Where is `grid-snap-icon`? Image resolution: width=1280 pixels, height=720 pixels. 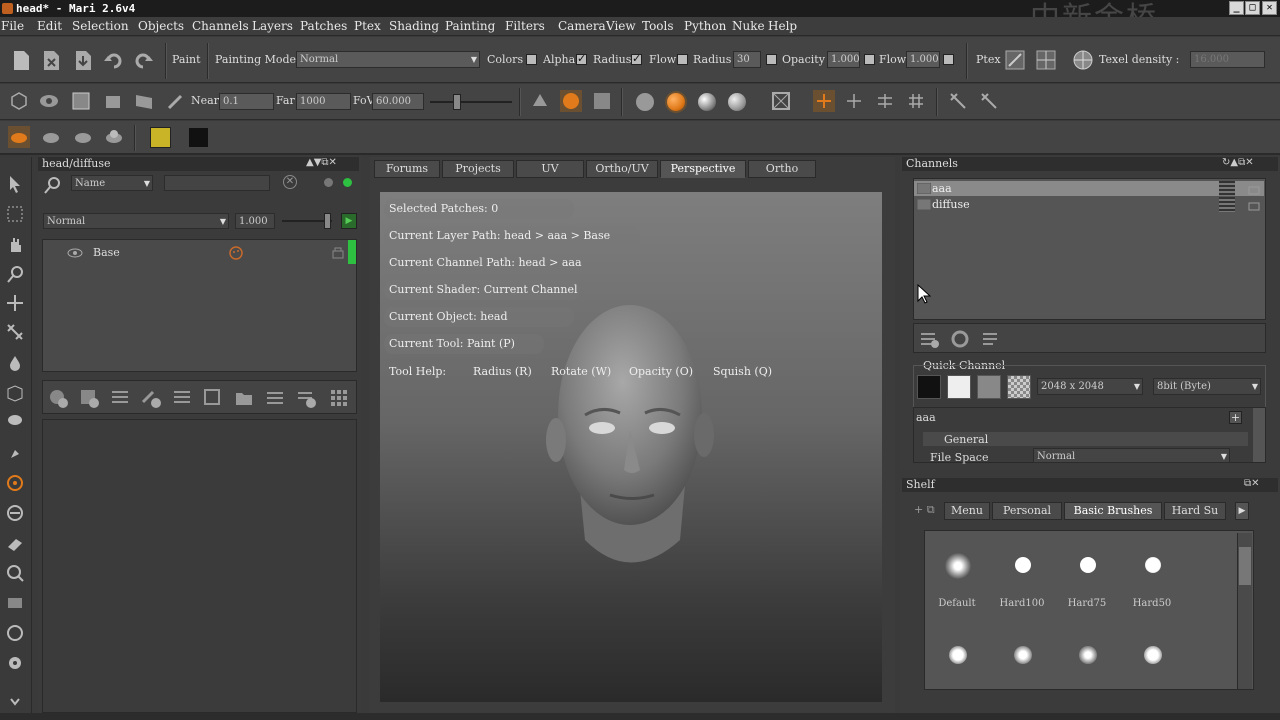
grid-snap-icon is located at coordinates (916, 101).